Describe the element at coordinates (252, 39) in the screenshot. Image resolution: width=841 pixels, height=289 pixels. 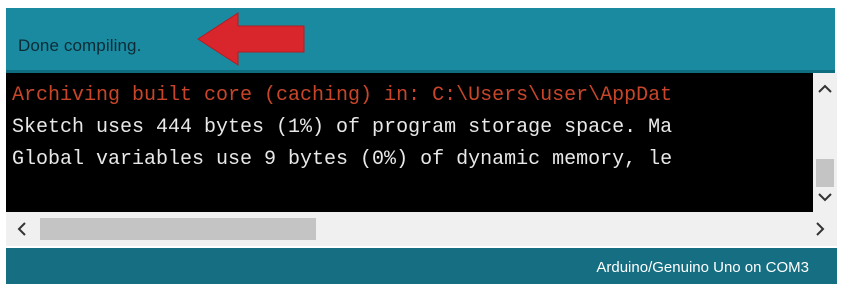
I see `left-arrow-icon` at that location.